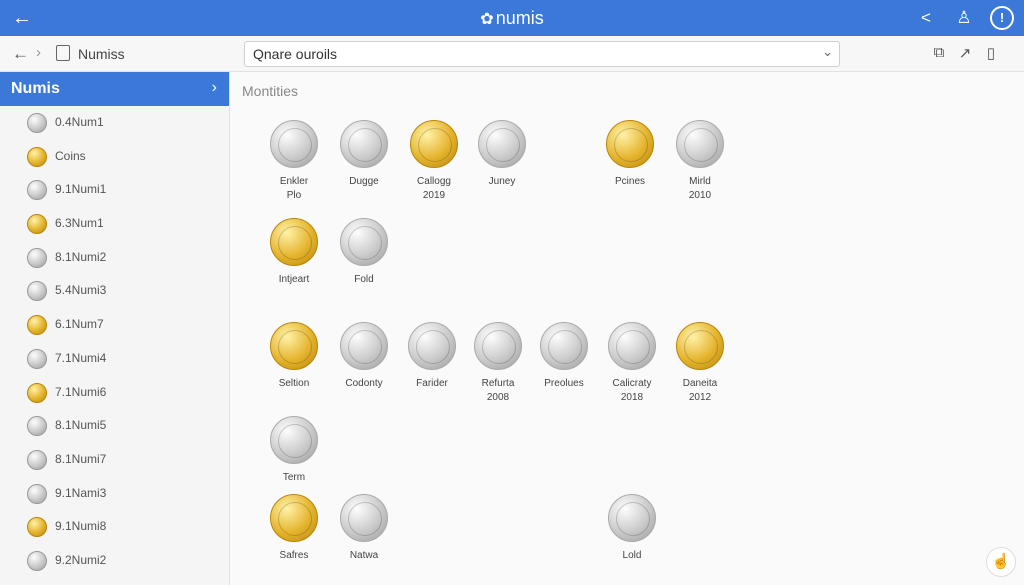 This screenshot has height=585, width=1024. What do you see at coordinates (114, 494) in the screenshot?
I see `sidebar-item: 9.1Nami3` at bounding box center [114, 494].